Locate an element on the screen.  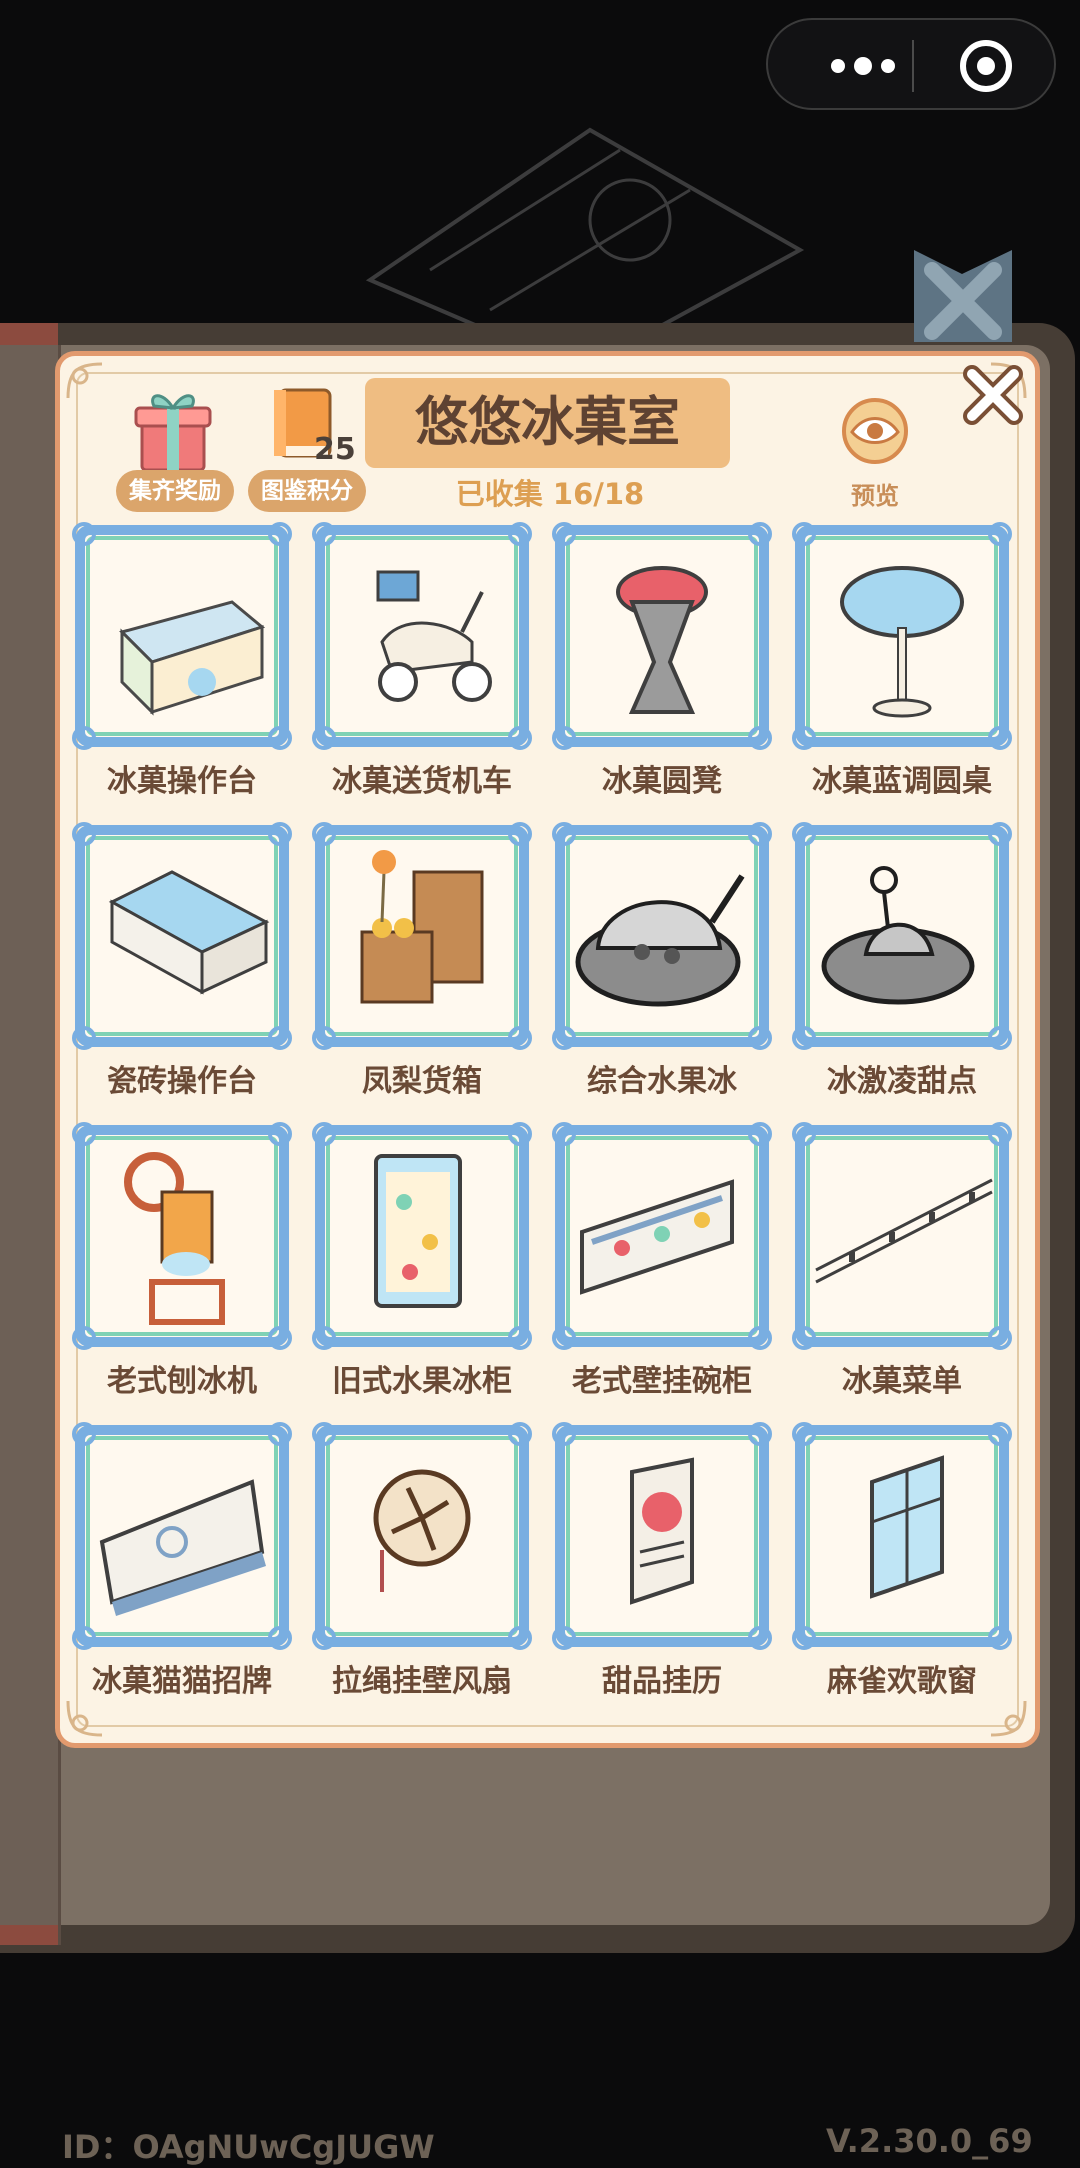
spine-cap-bottom is located at coordinates (29, 1935).